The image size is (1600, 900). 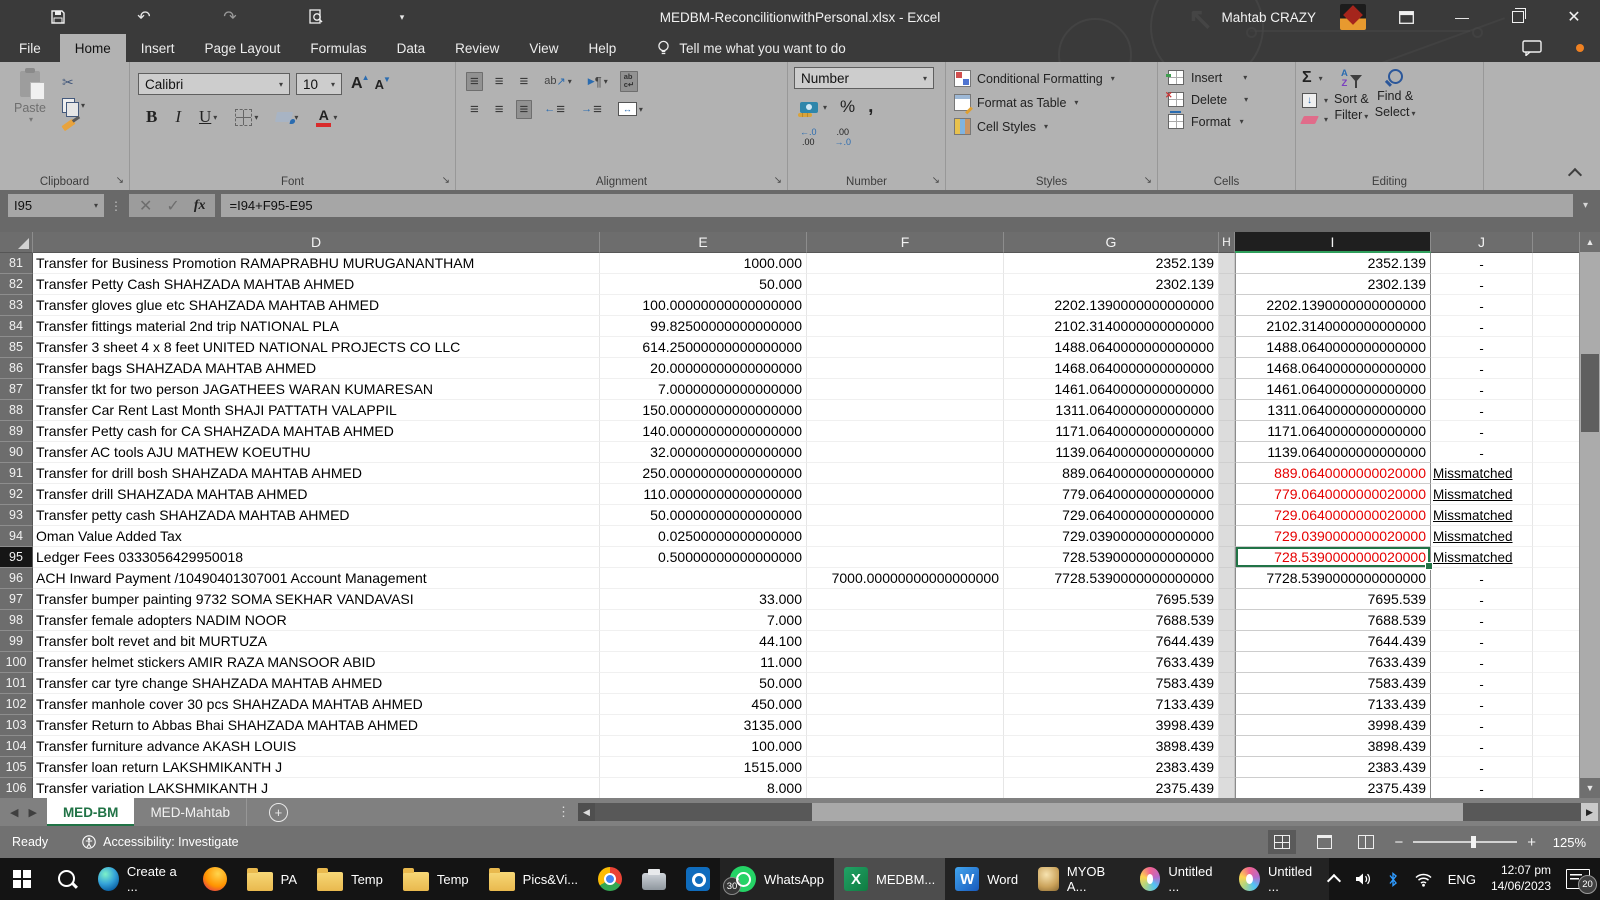 I want to click on row-header-97: 97, so click(x=16, y=599).